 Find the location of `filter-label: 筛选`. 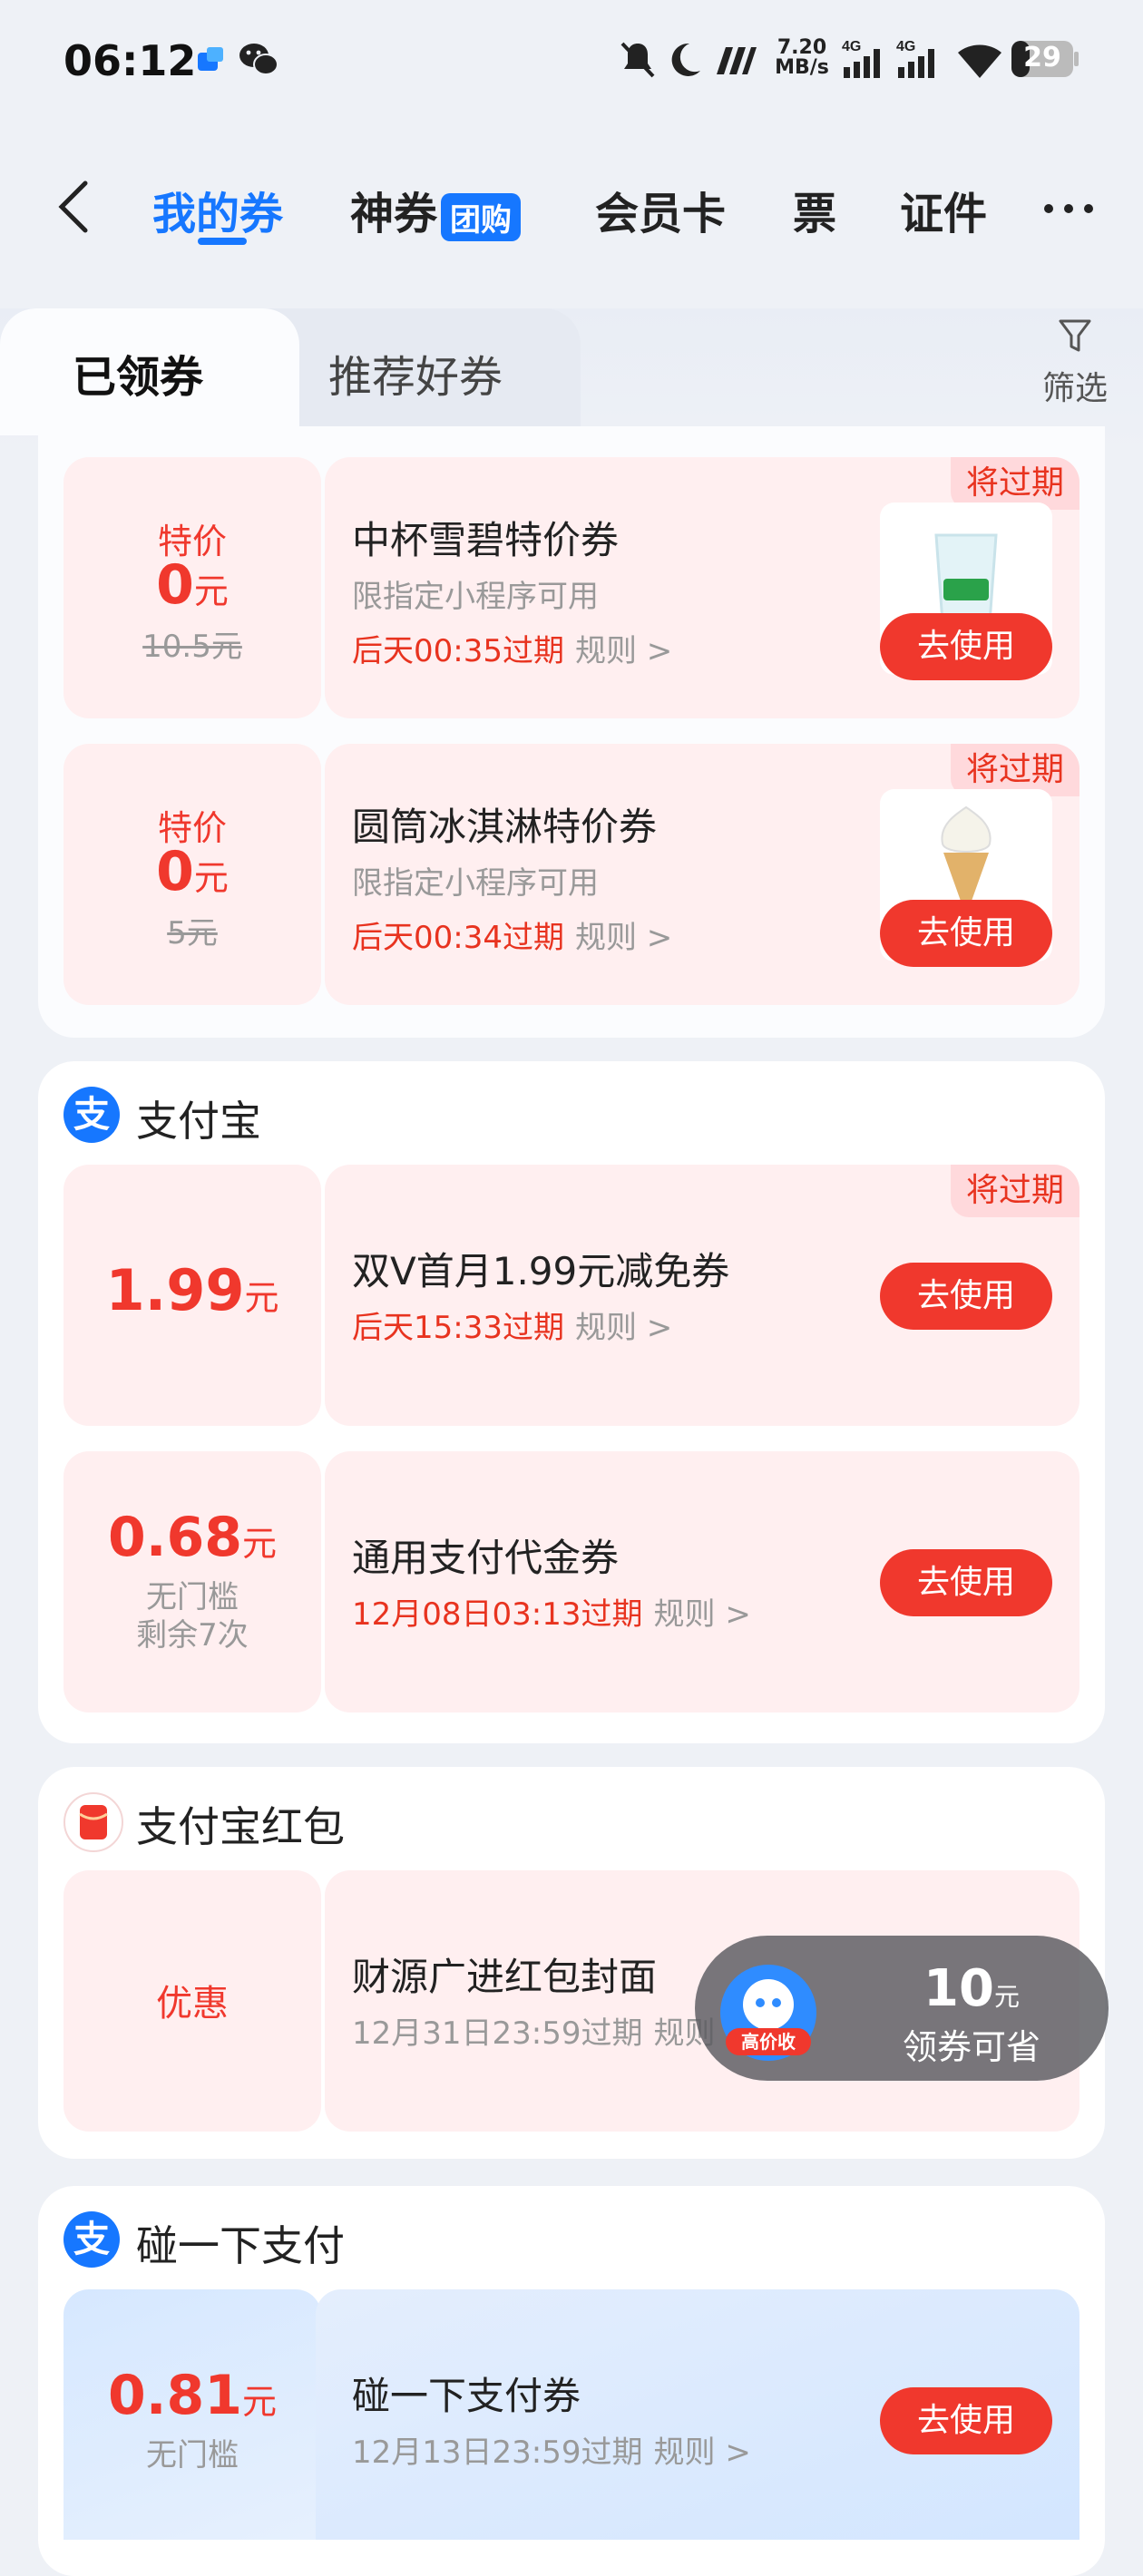

filter-label: 筛选 is located at coordinates (1074, 388).